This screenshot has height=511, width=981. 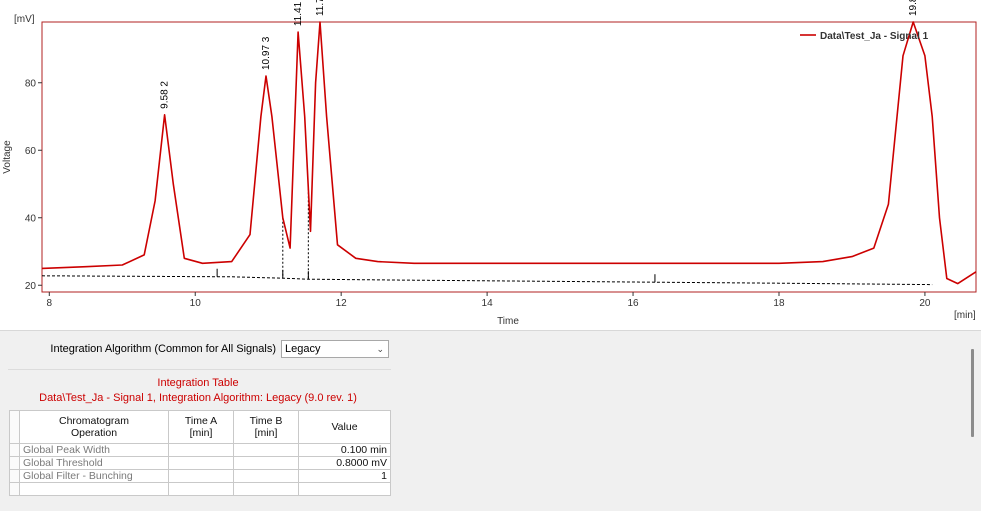 What do you see at coordinates (913, 8) in the screenshot?
I see `peak-label-6: 19.84 6` at bounding box center [913, 8].